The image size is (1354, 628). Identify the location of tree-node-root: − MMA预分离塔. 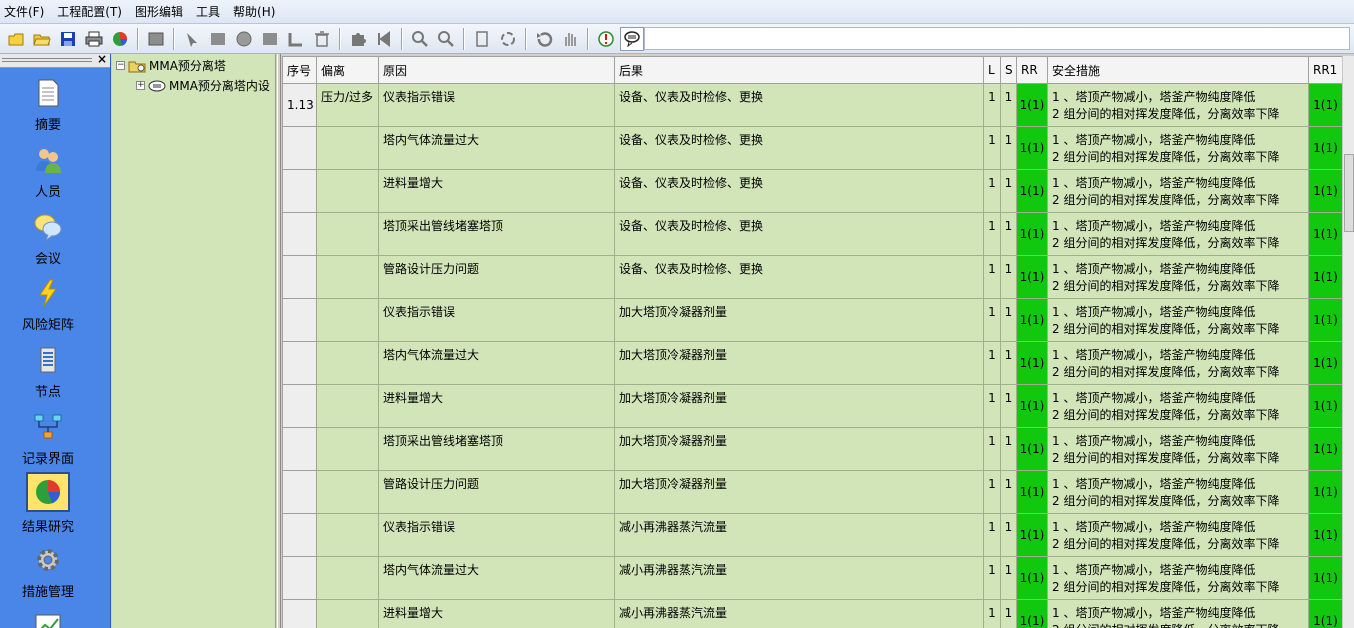
(171, 65).